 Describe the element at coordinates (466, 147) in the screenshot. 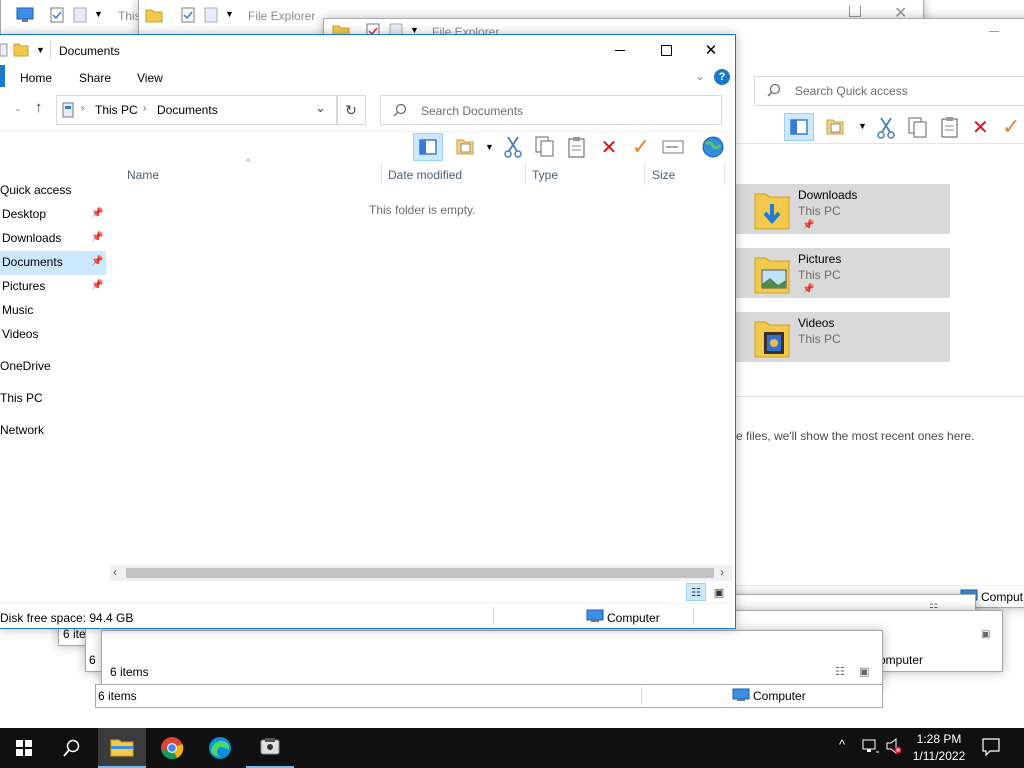

I see `properties-button` at that location.